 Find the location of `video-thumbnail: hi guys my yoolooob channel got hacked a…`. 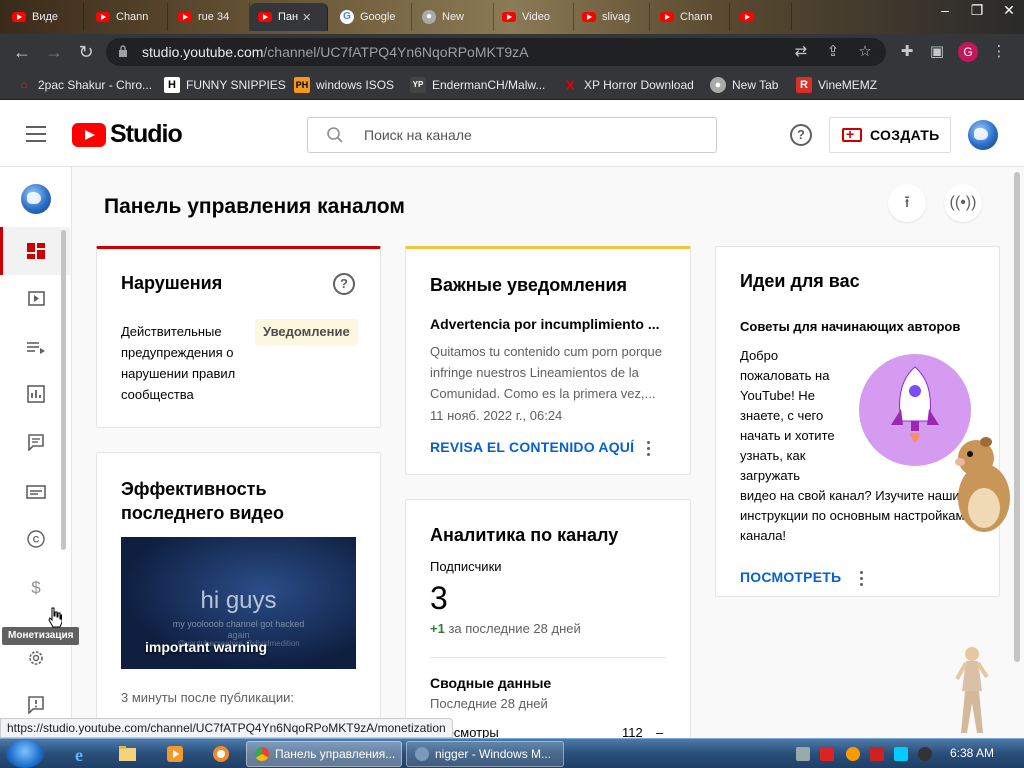

video-thumbnail: hi guys my yoolooob channel got hacked a… is located at coordinates (238, 603).